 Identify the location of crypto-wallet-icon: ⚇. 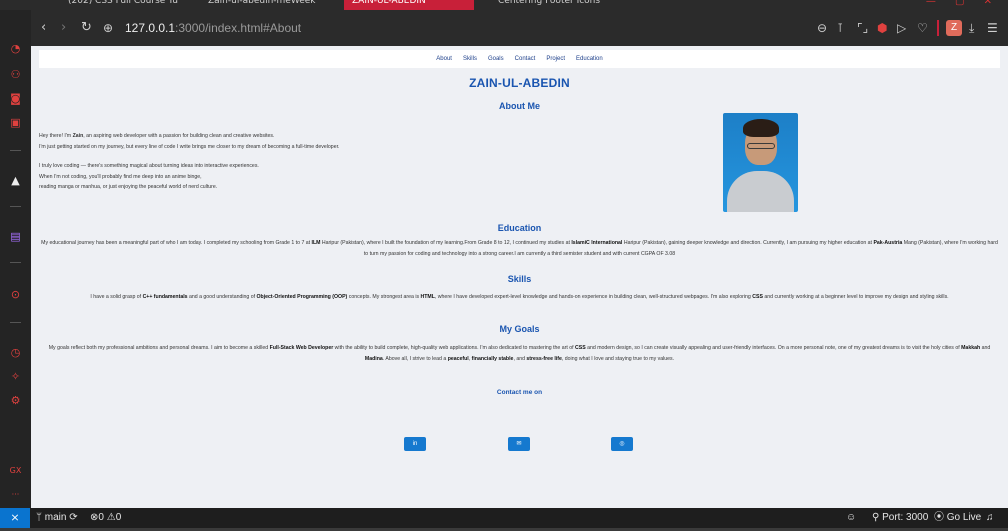
(15, 74).